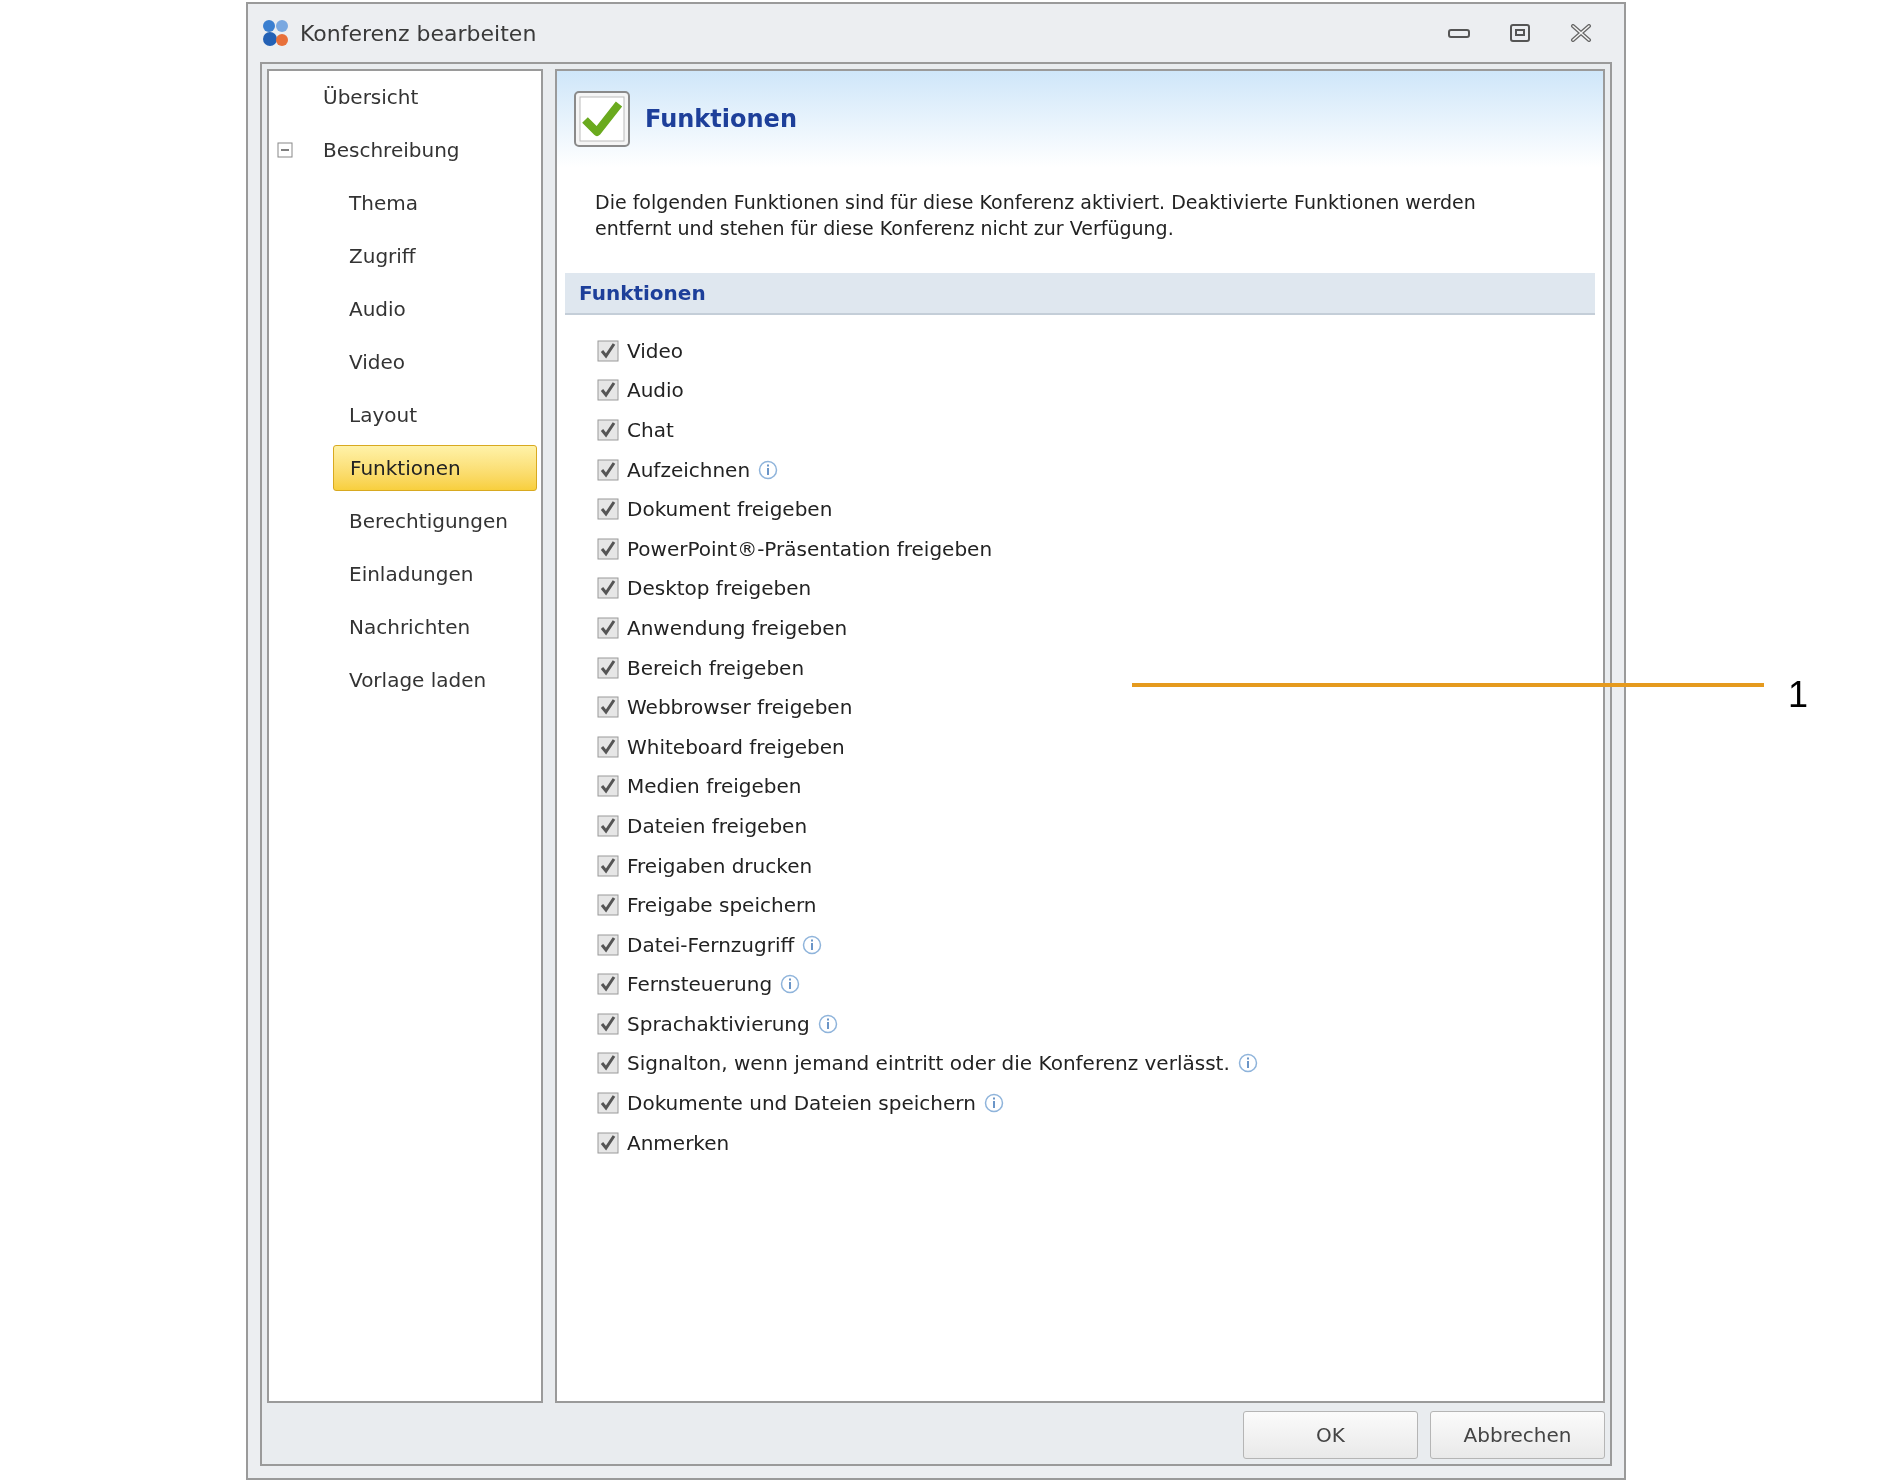  I want to click on sidebar-item: Berechtigungen, so click(428, 521).